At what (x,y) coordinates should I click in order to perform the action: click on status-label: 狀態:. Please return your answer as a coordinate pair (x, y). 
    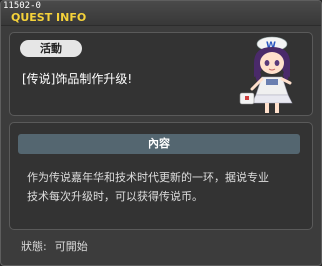
    Looking at the image, I should click on (34, 246).